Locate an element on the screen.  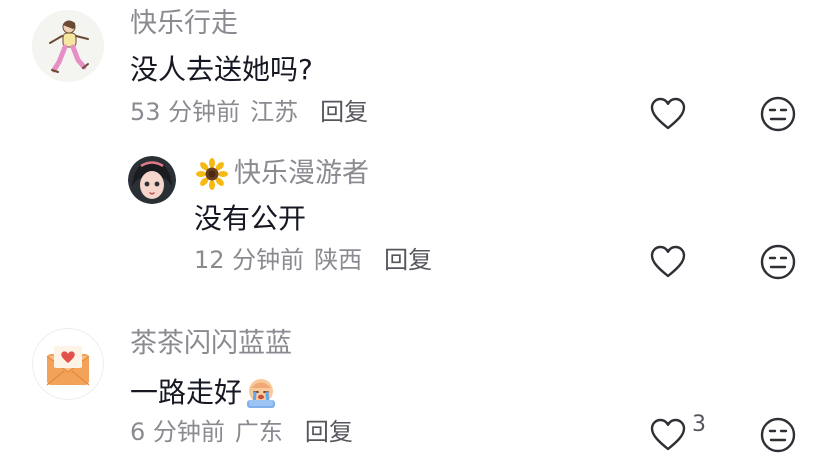
comment-meta: 12 分钟前 陕西 回复 is located at coordinates (313, 260).